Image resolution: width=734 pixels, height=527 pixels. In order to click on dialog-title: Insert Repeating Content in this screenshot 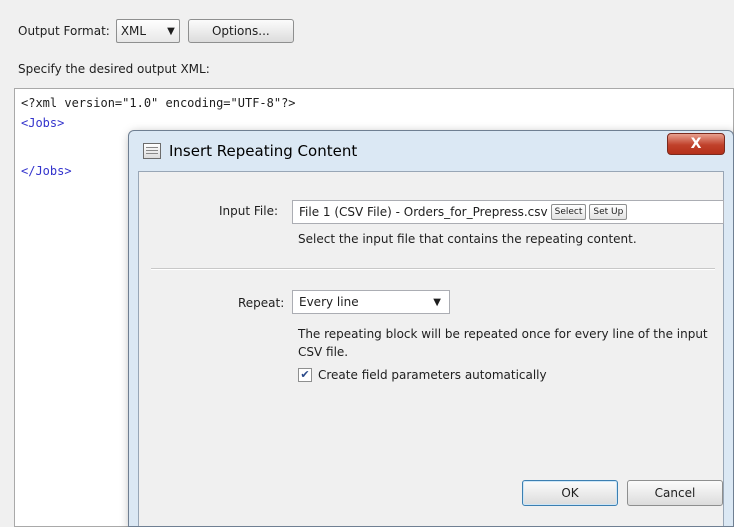, I will do `click(263, 151)`.